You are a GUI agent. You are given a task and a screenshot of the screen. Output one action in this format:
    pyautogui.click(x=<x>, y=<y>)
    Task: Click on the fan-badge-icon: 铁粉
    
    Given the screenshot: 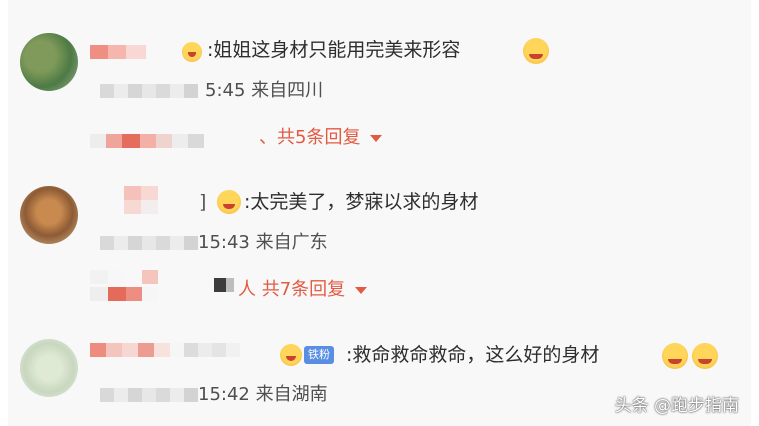 What is the action you would take?
    pyautogui.click(x=319, y=355)
    